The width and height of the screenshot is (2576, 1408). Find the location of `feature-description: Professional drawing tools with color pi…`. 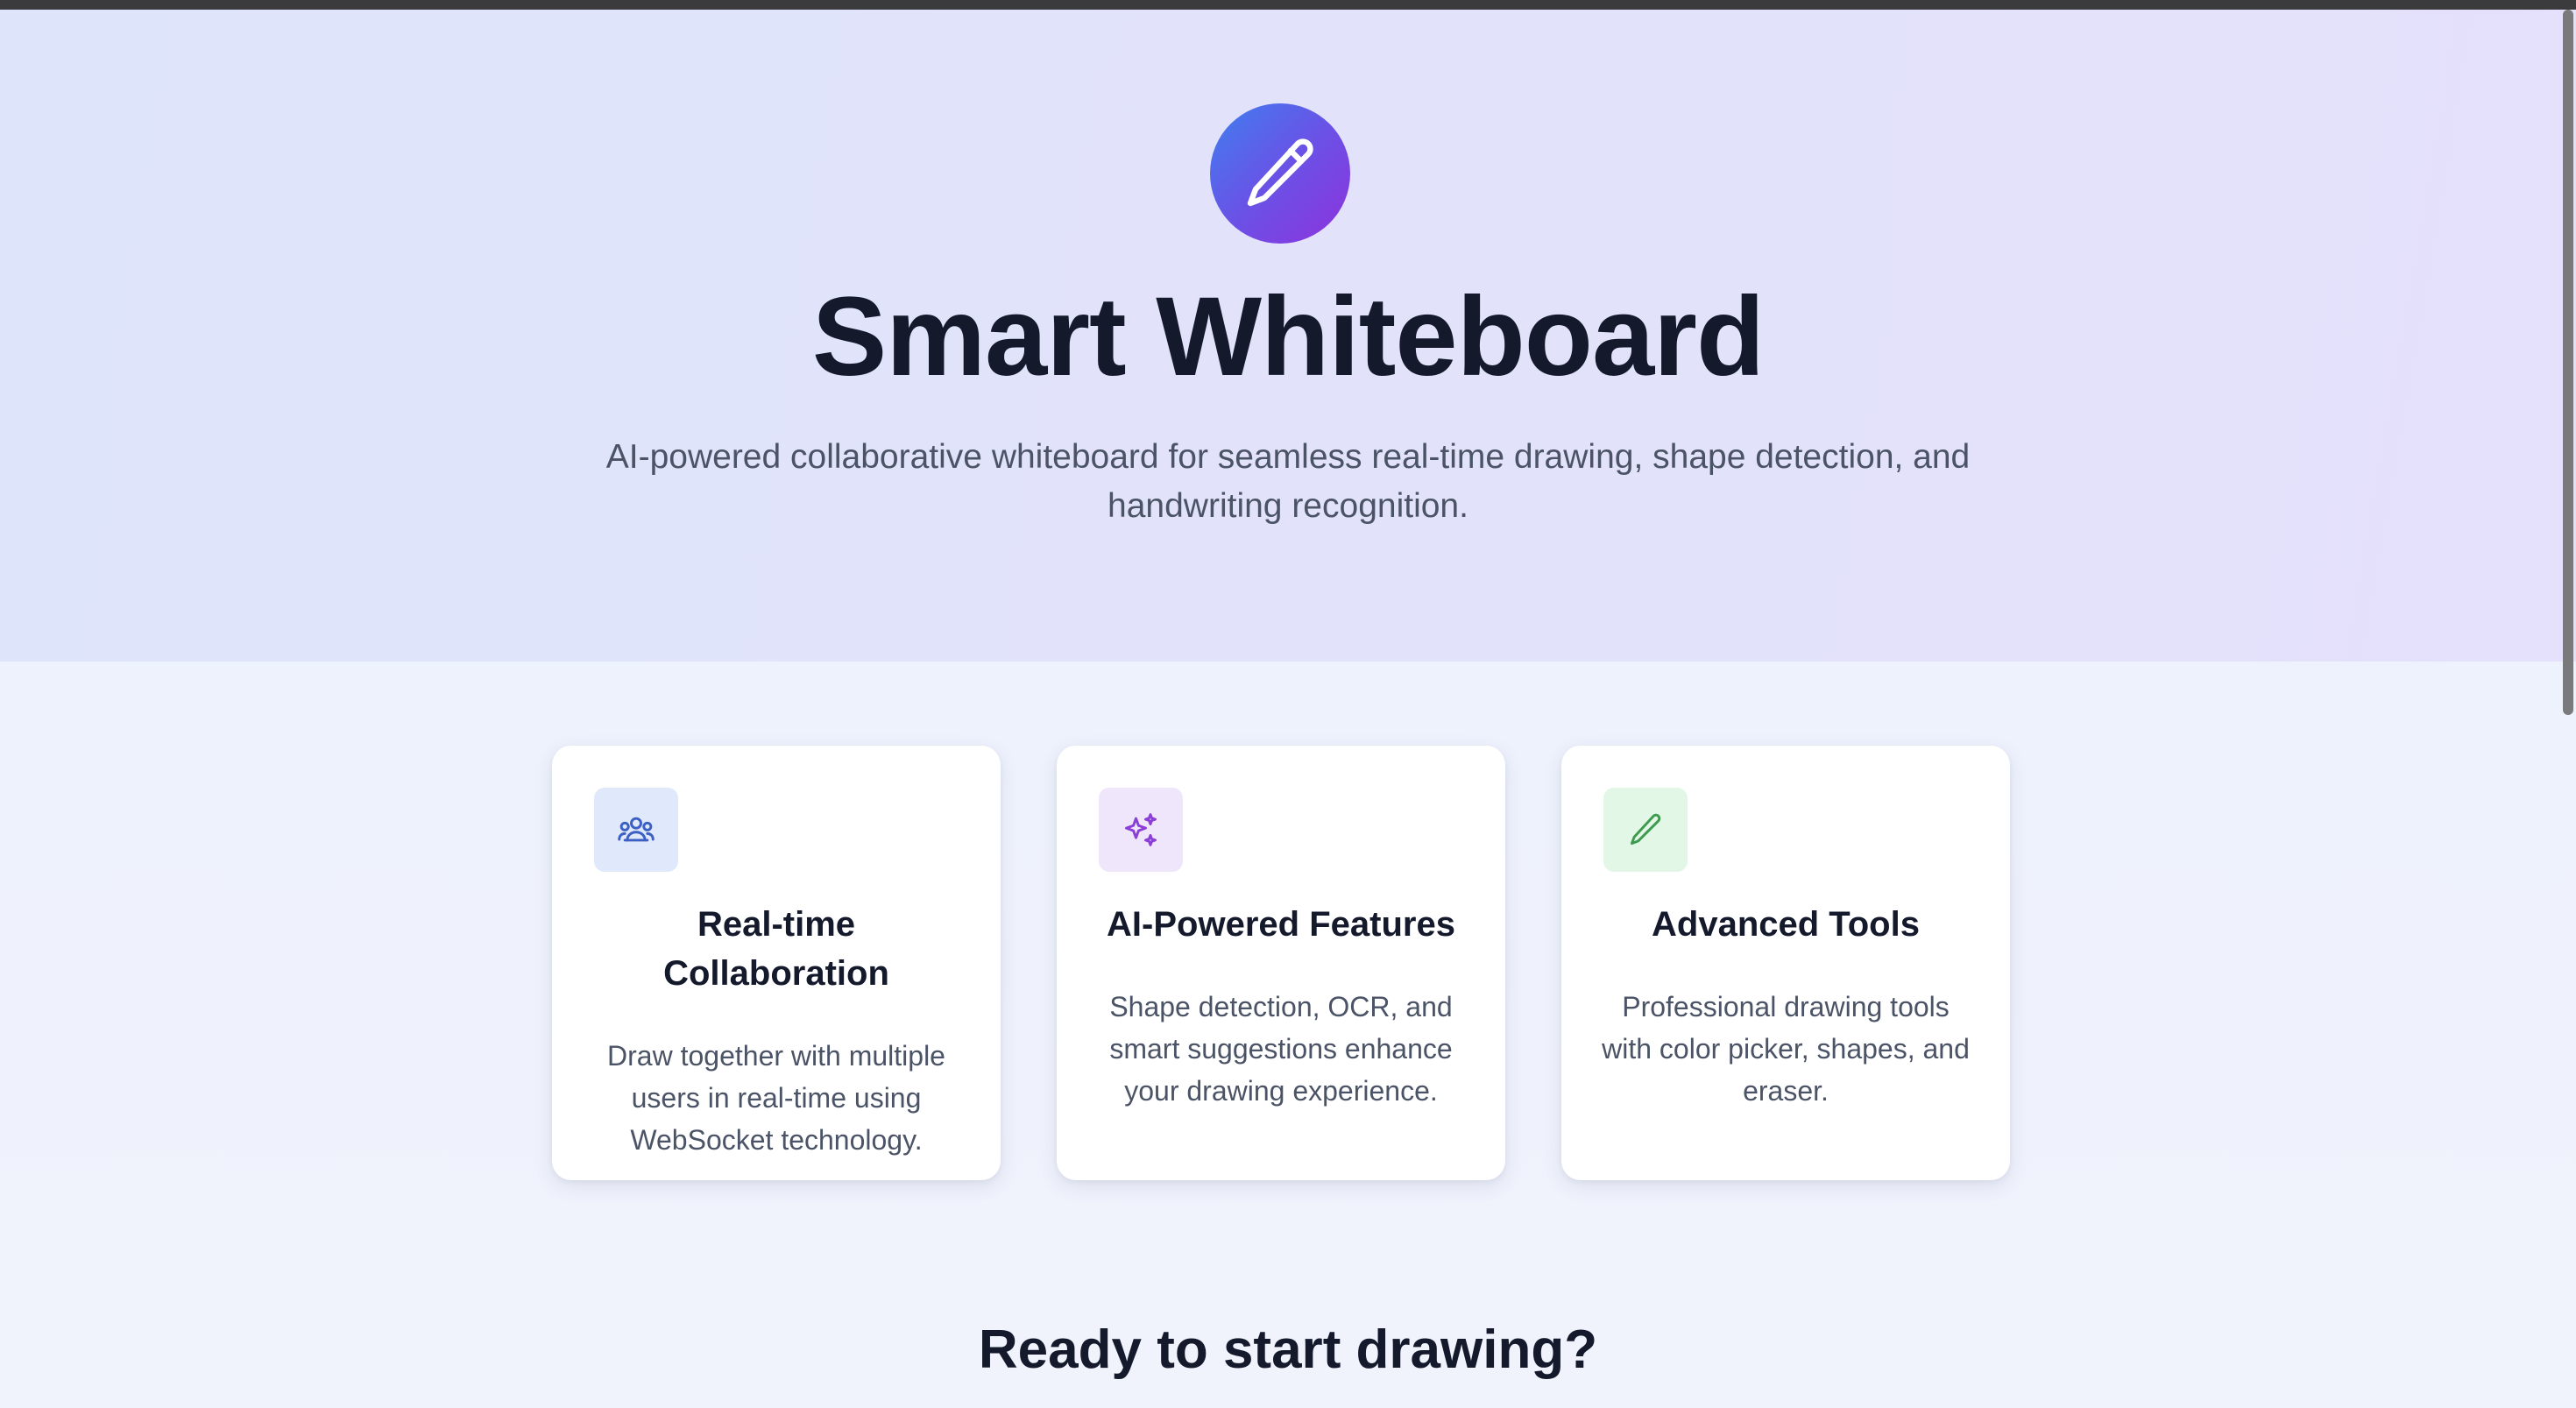

feature-description: Professional drawing tools with color pi… is located at coordinates (1786, 1049).